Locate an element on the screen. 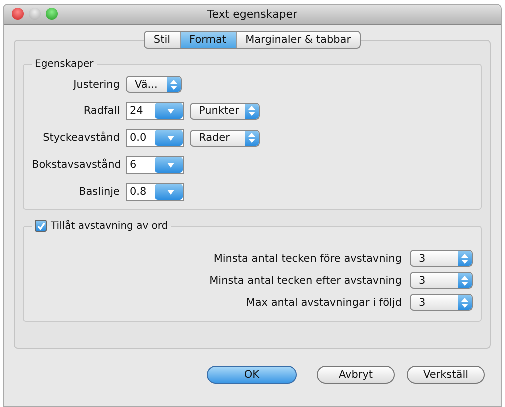  field-label: Justering is located at coordinates (96, 84).